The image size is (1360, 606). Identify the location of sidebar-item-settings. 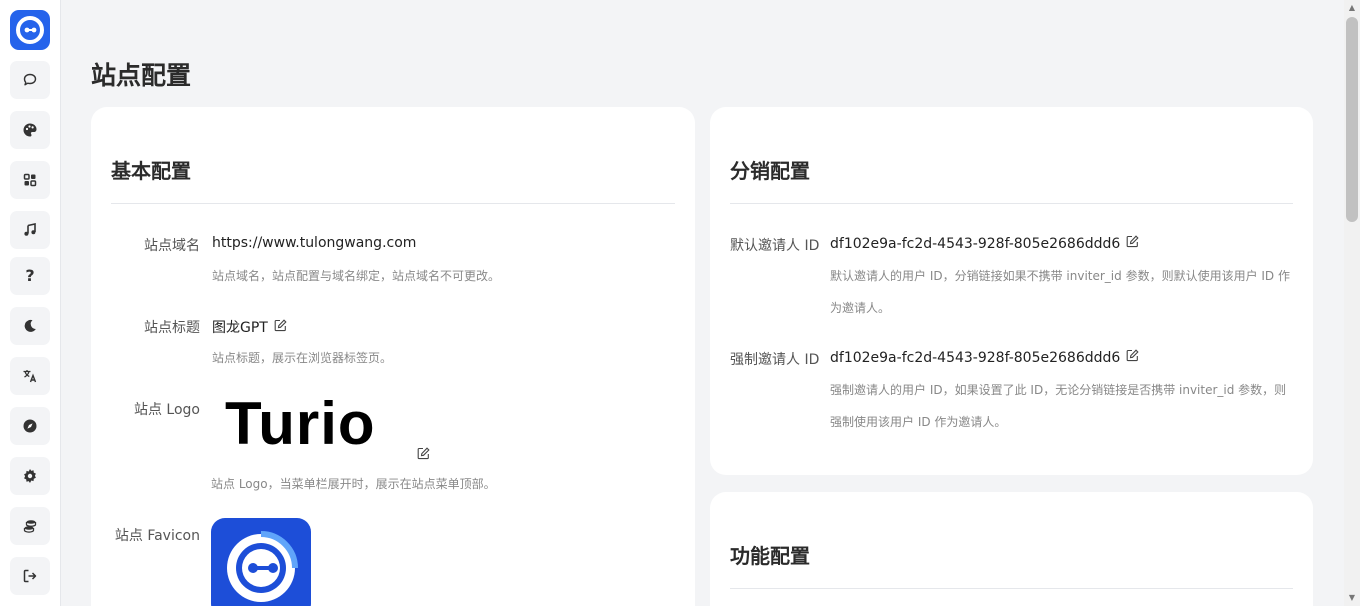
(30, 476).